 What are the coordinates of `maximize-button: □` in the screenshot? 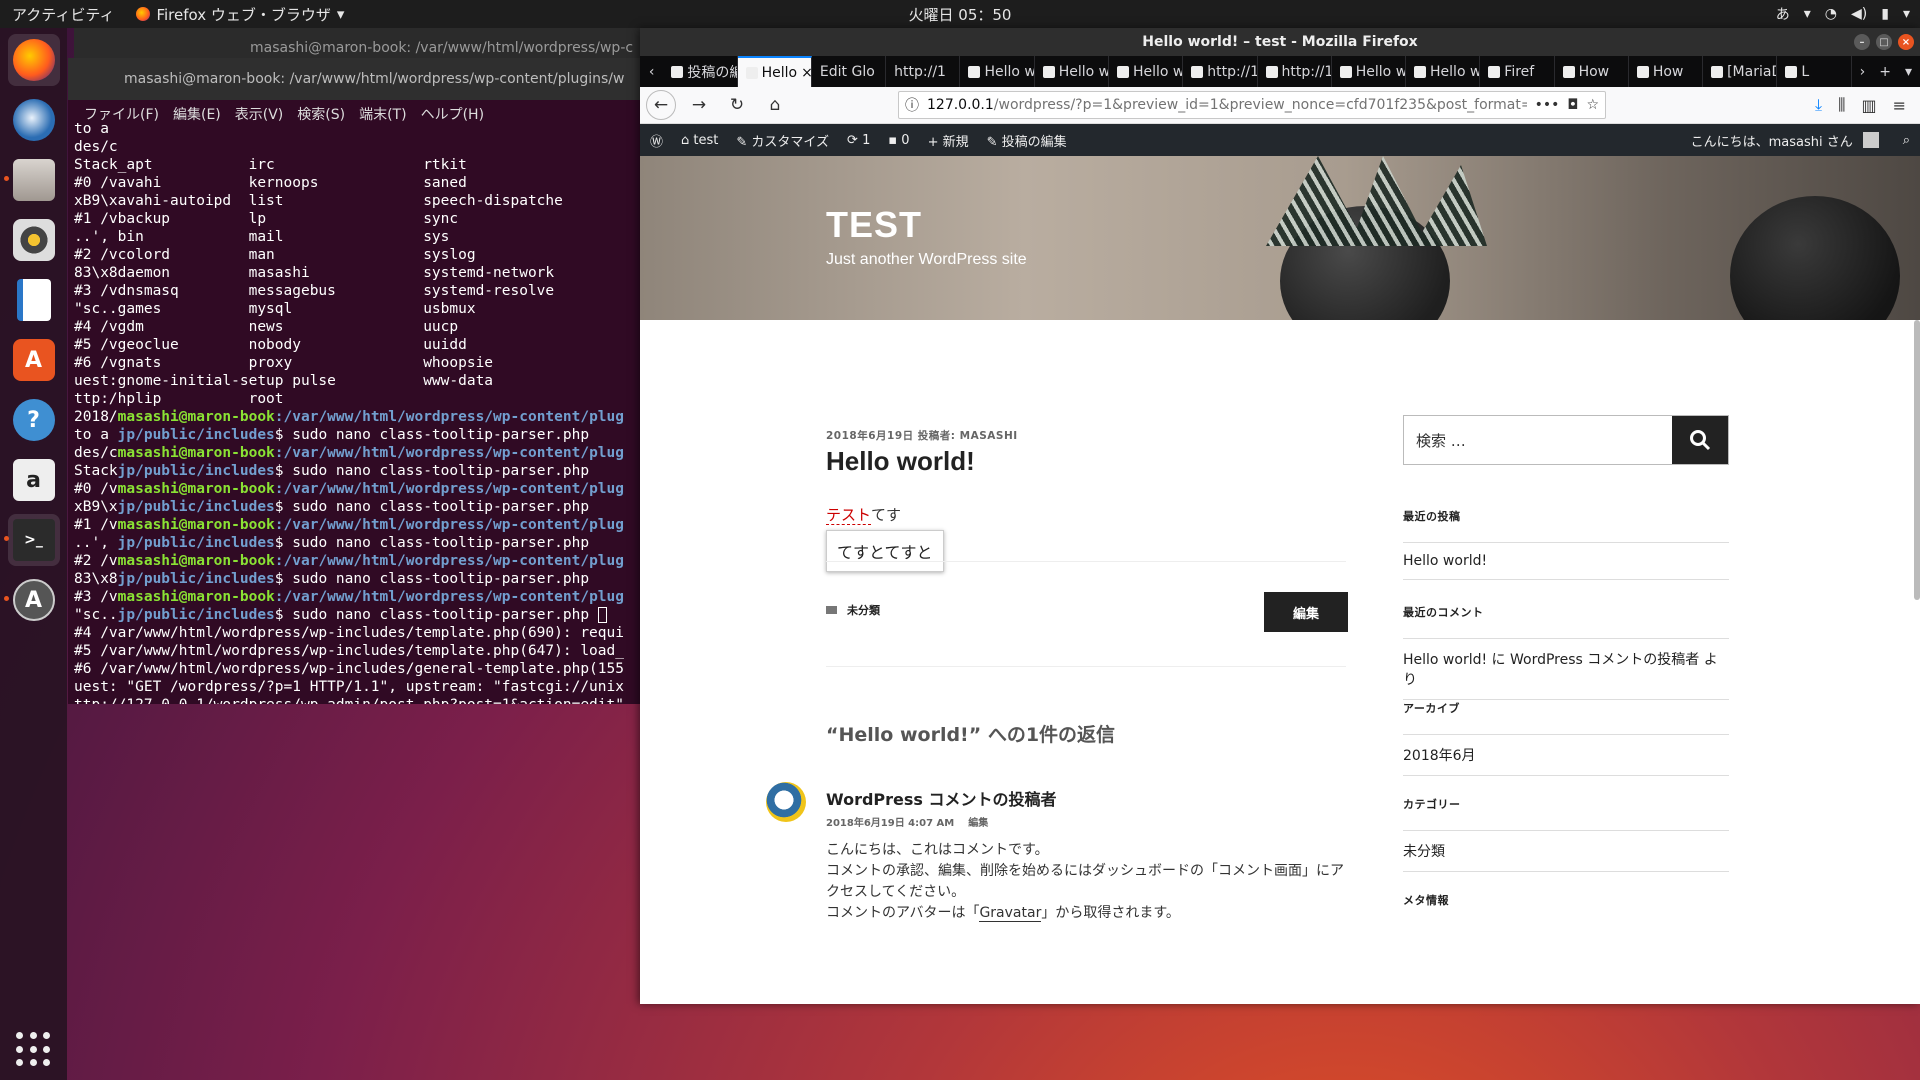 It's located at (1884, 42).